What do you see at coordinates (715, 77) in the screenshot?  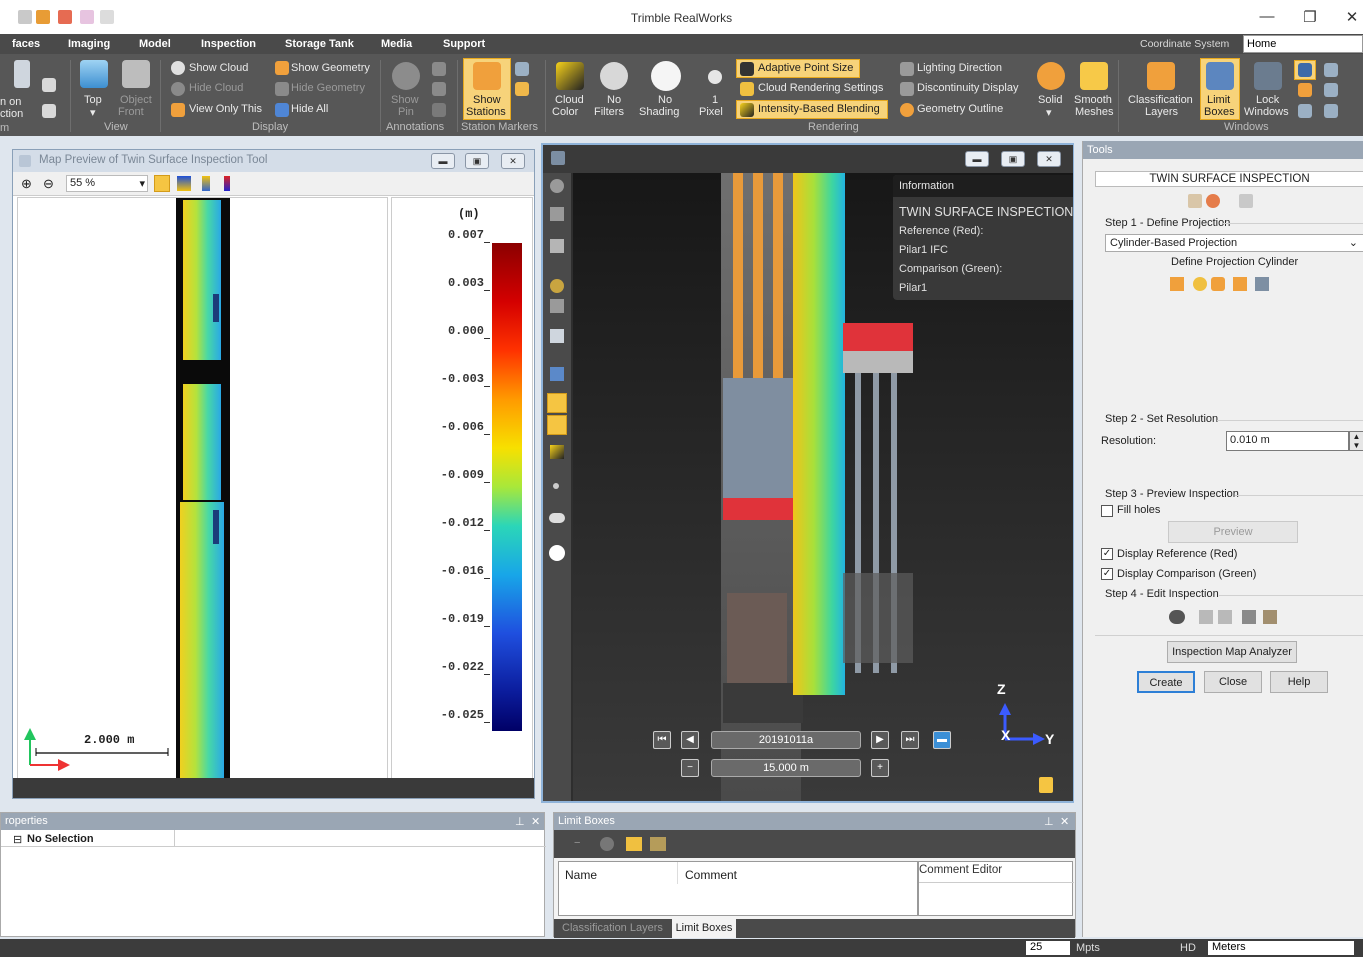 I see `point-size-icon` at bounding box center [715, 77].